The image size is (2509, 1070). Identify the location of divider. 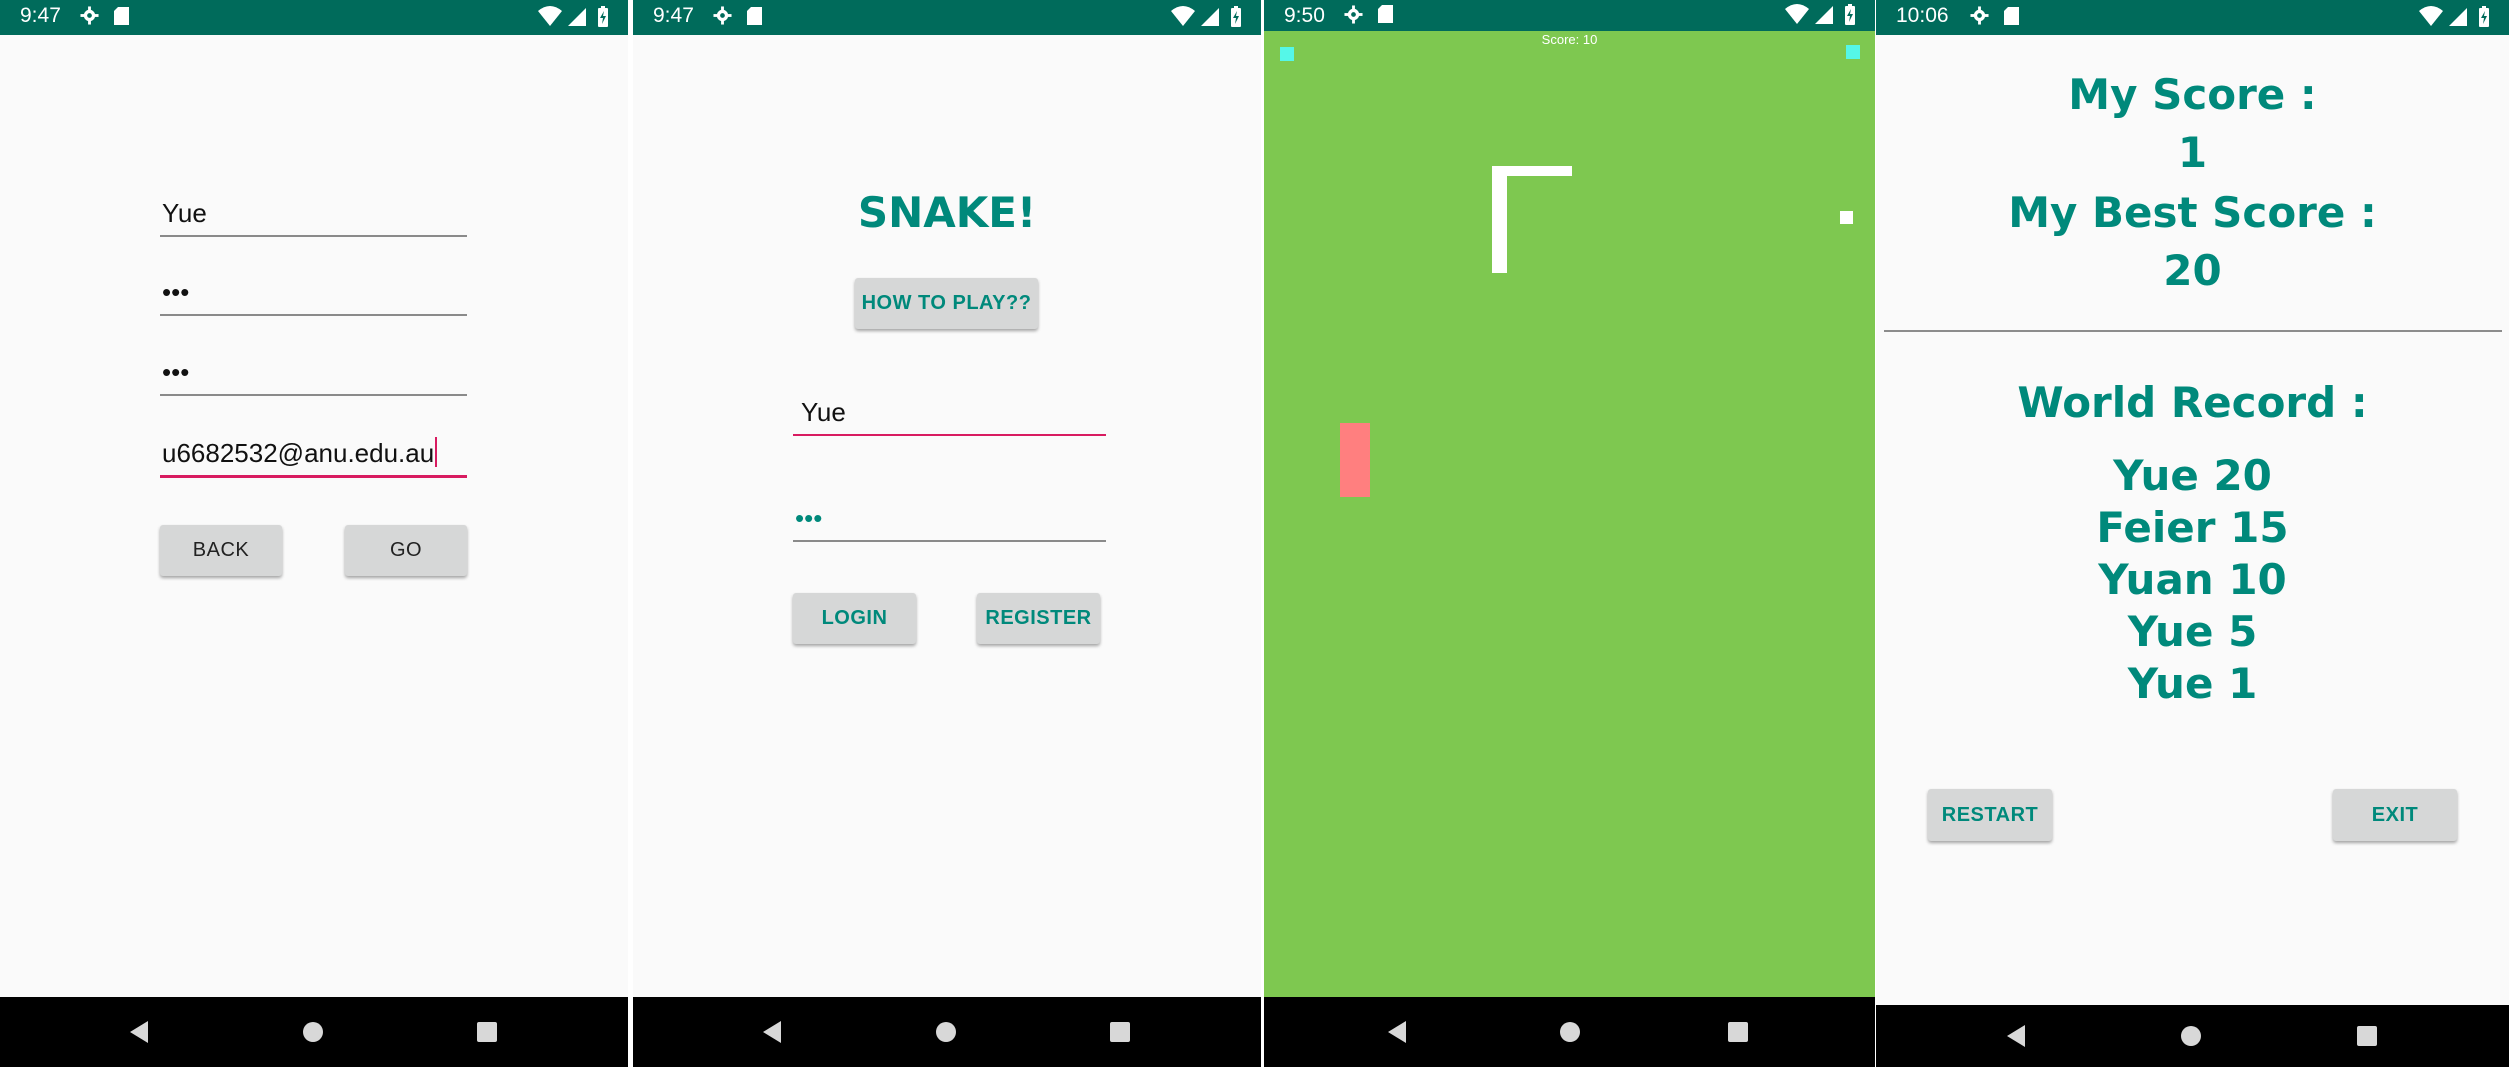
(2193, 331).